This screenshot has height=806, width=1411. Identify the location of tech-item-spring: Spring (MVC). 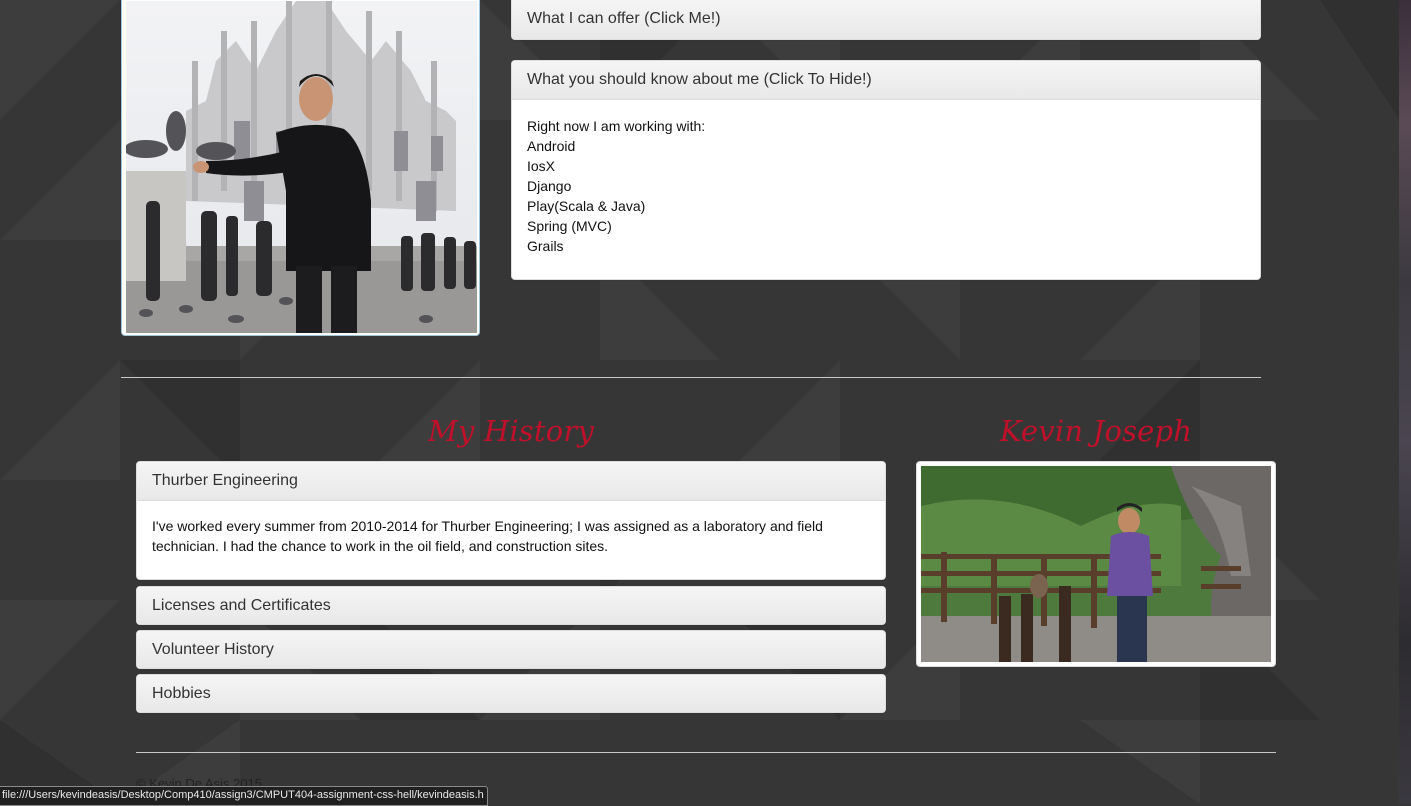
(569, 226).